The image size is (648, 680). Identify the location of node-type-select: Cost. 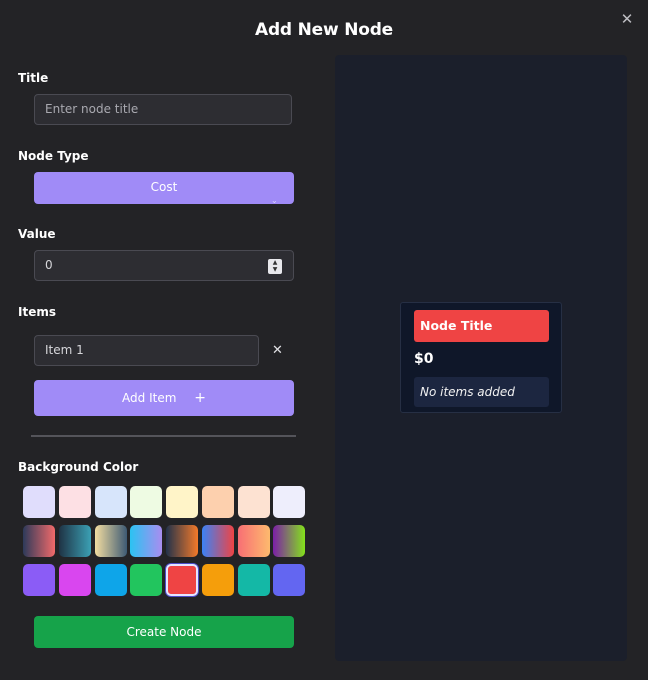
(164, 188).